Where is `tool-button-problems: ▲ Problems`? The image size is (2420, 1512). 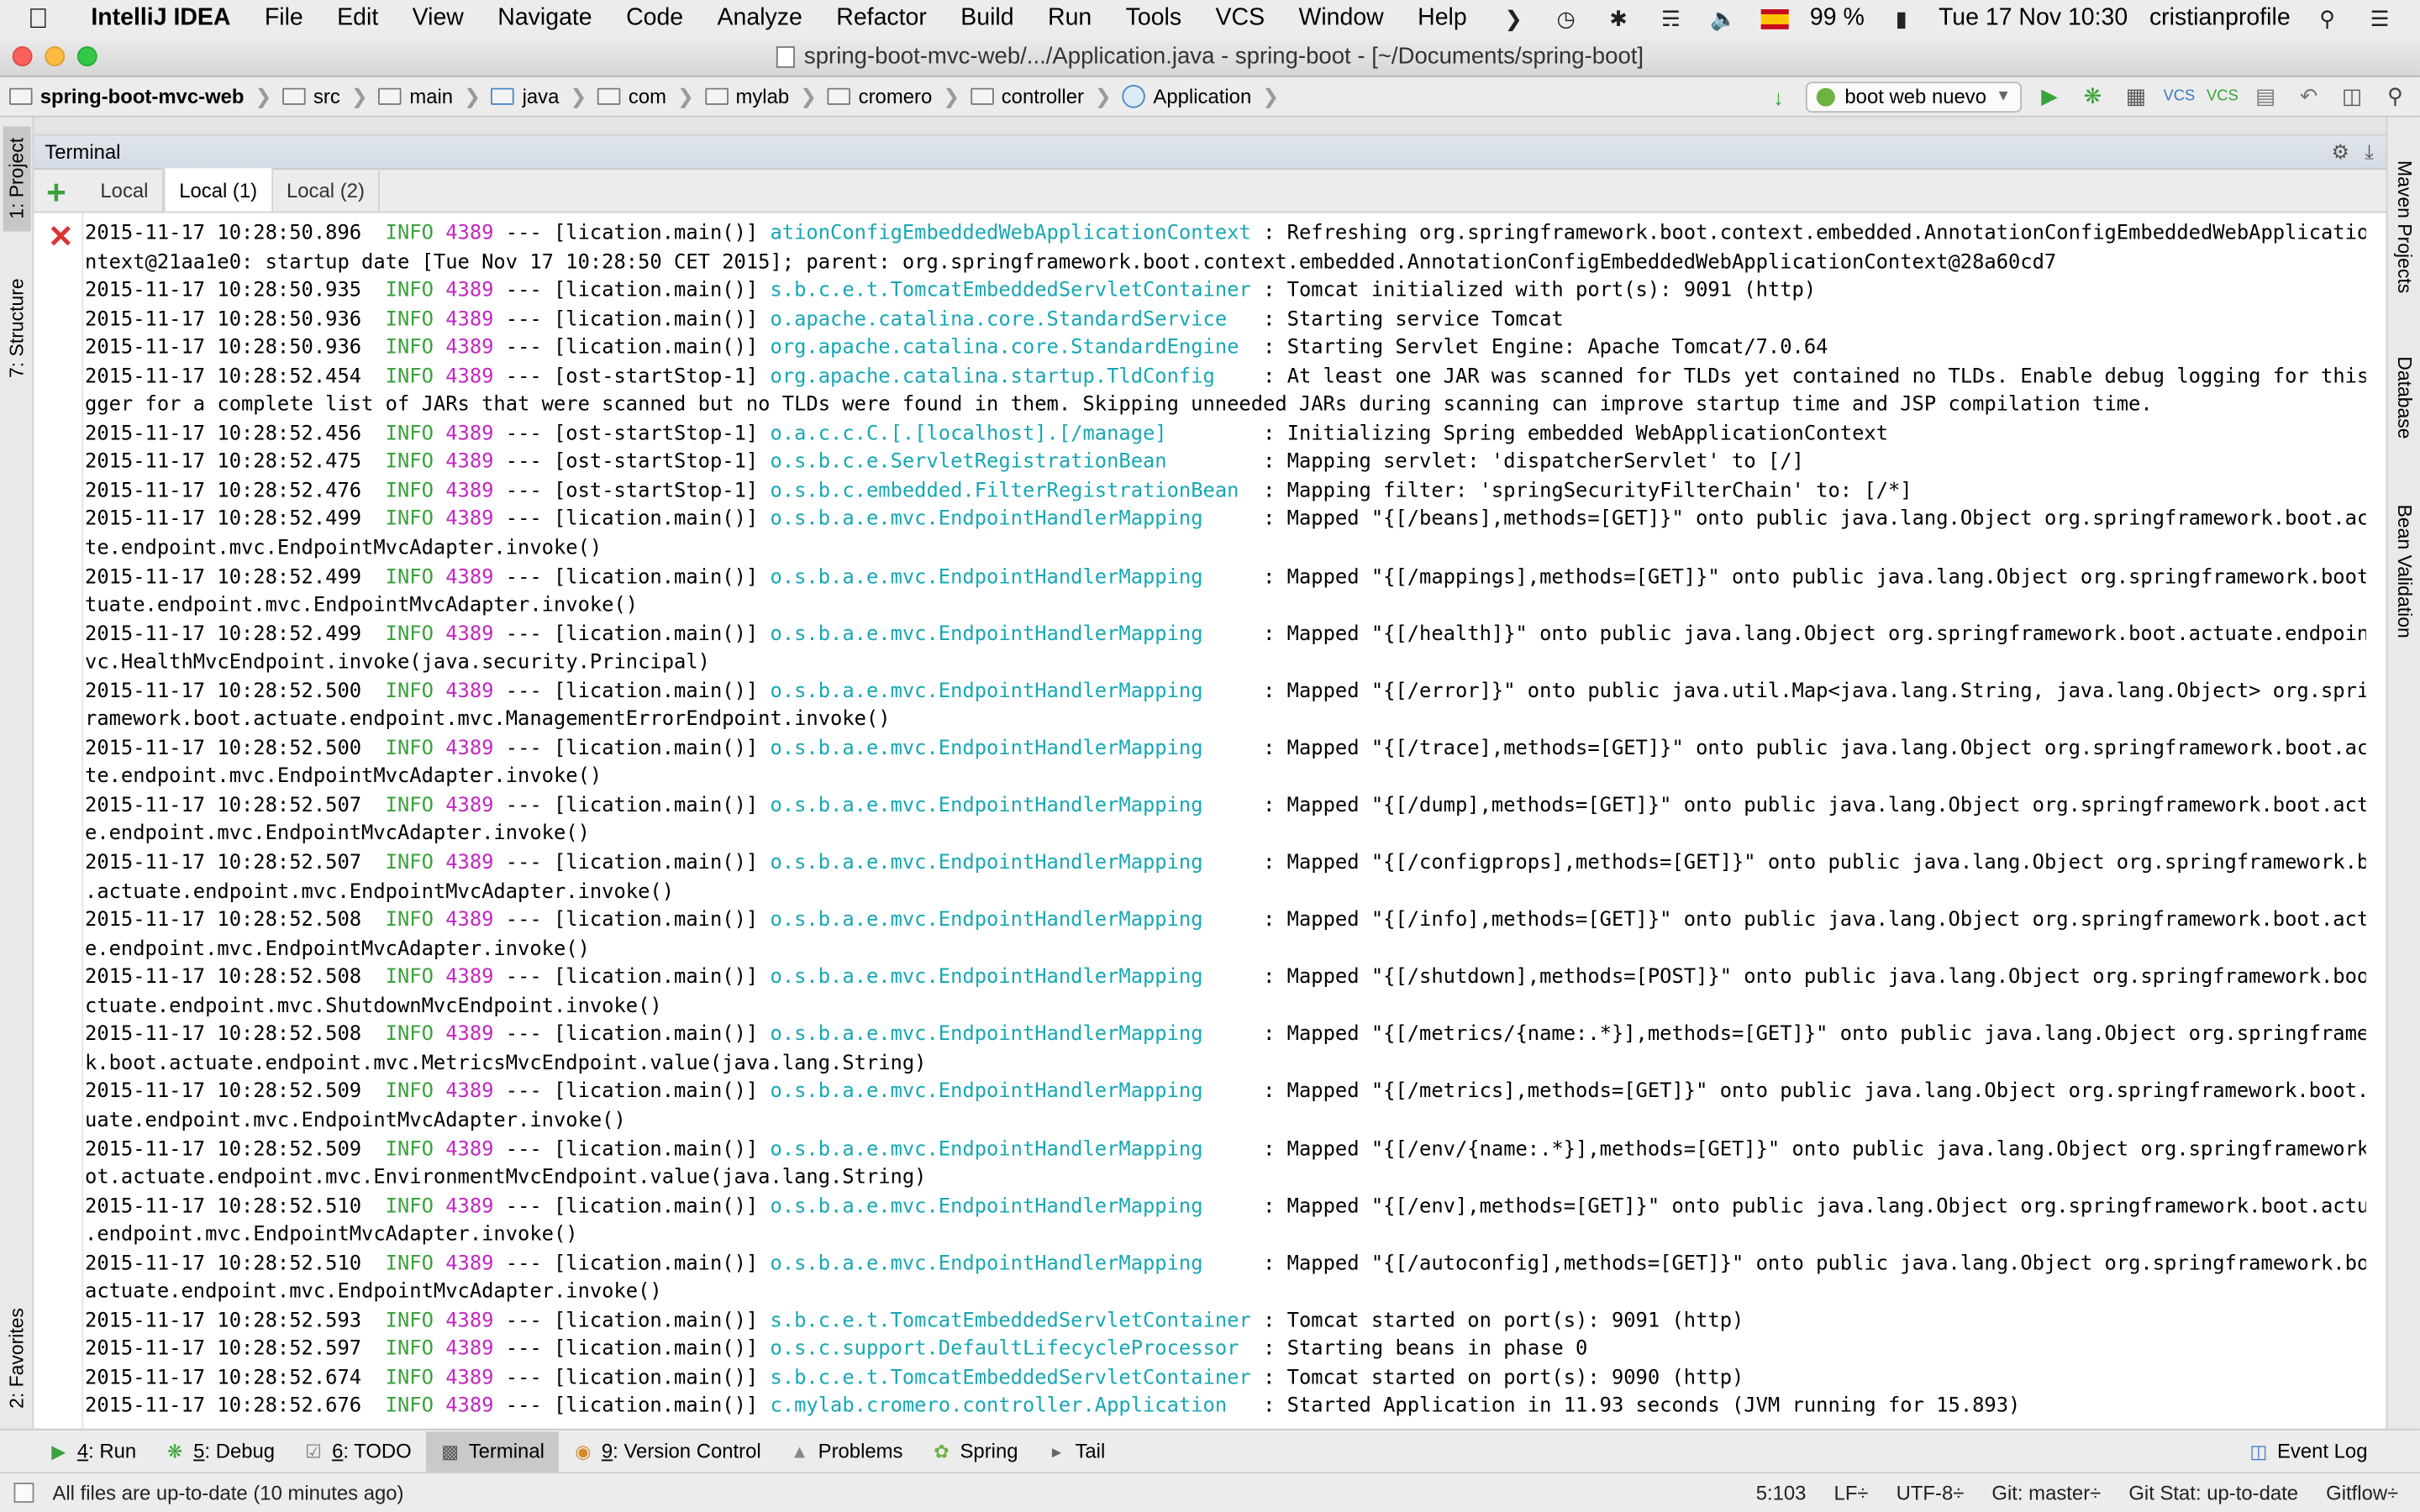 tool-button-problems: ▲ Problems is located at coordinates (846, 1451).